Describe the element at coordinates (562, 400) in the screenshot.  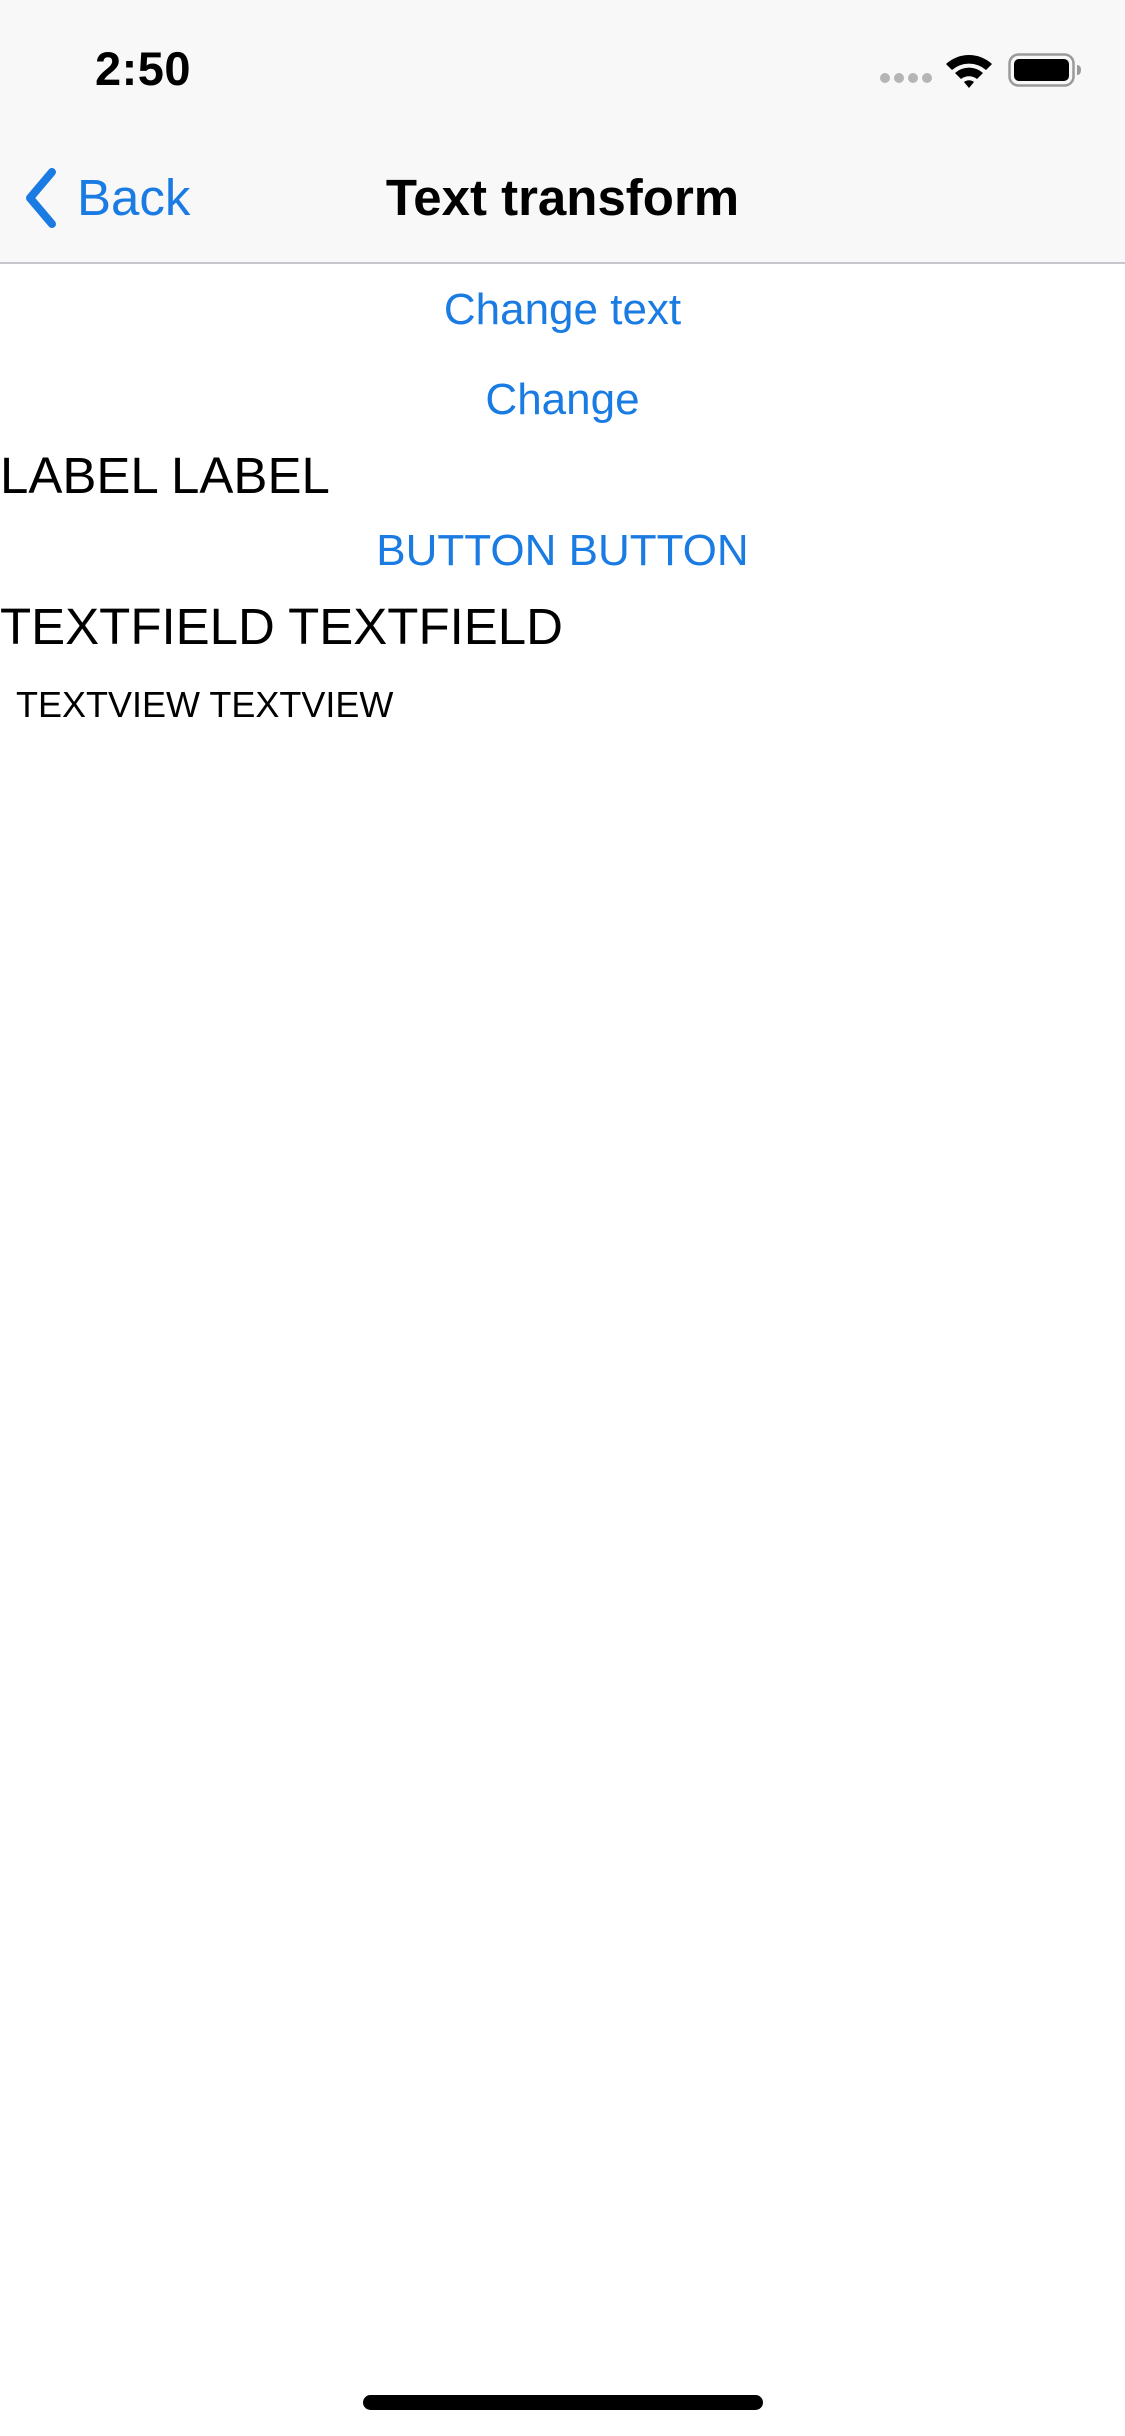
I see `change-button: Change` at that location.